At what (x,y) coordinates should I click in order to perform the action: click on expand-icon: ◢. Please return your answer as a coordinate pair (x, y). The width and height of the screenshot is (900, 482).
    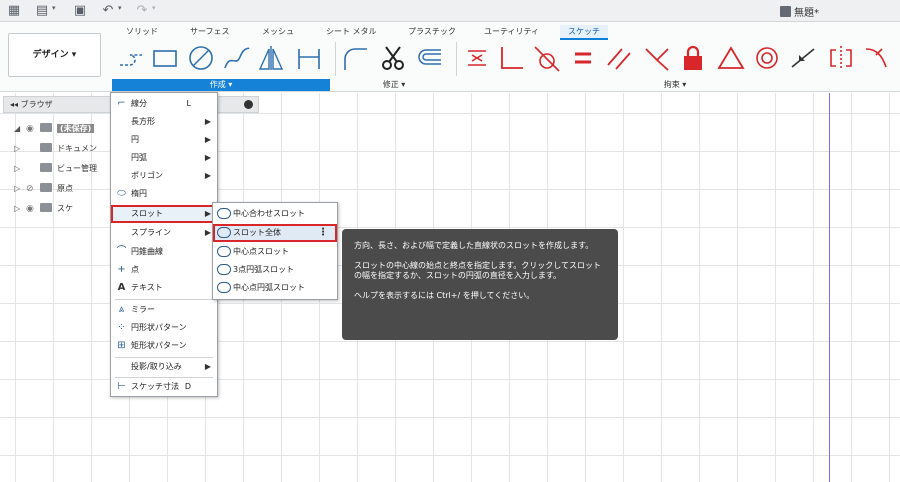
    Looking at the image, I should click on (20, 129).